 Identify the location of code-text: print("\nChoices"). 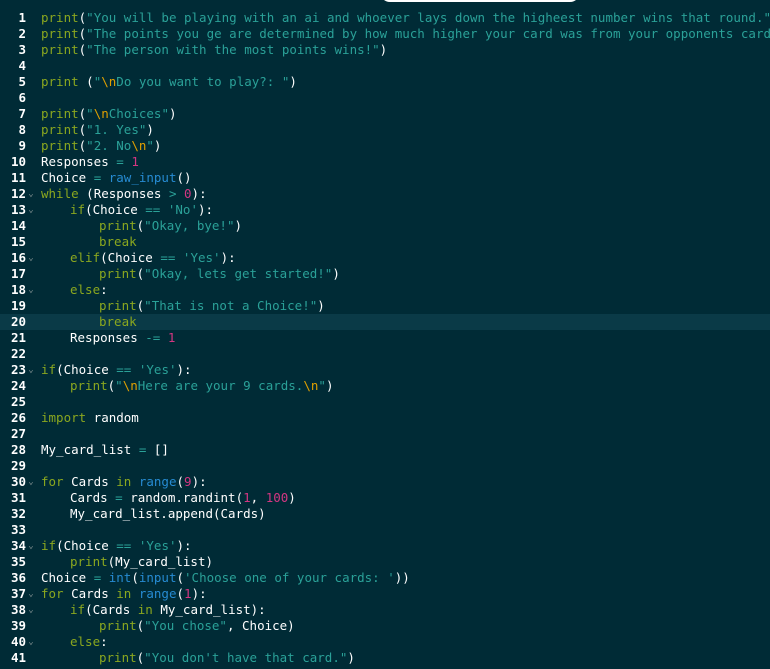
(109, 114).